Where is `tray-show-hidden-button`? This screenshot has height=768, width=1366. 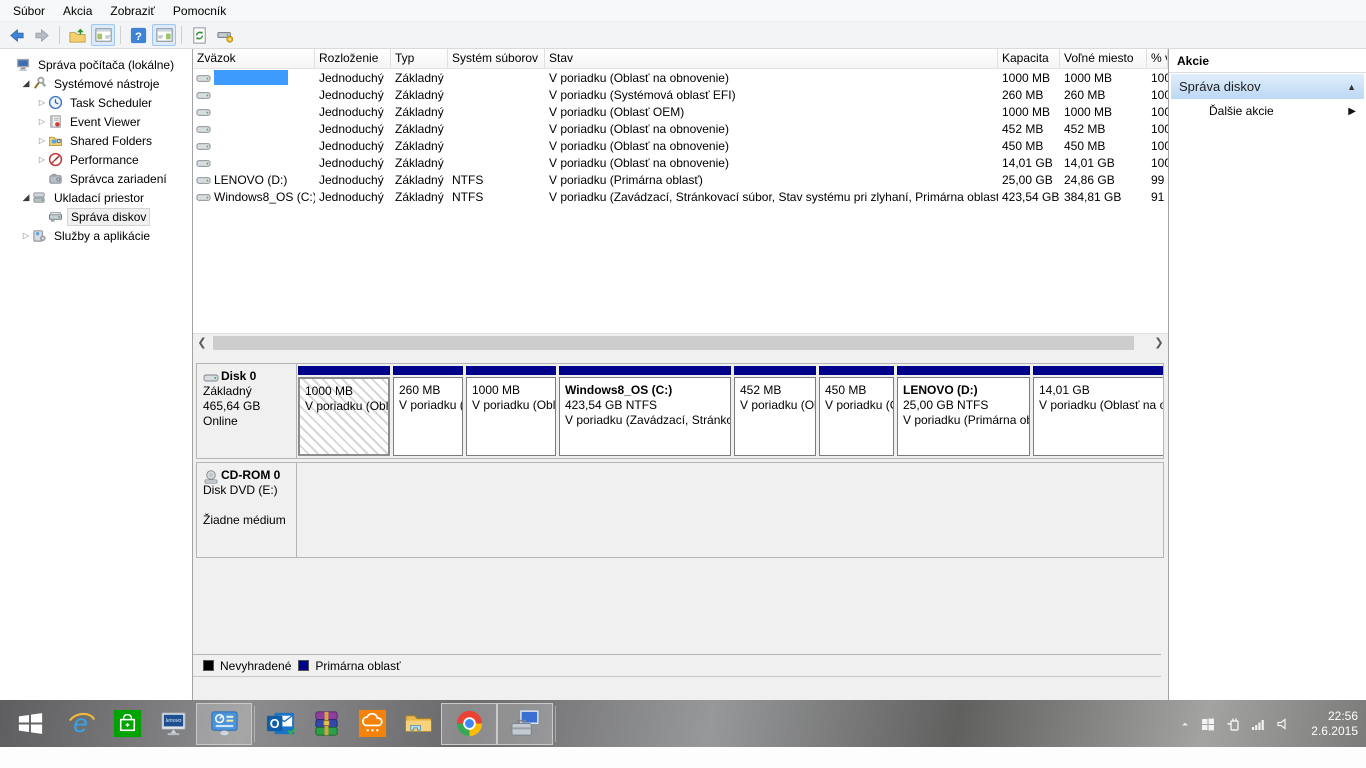
tray-show-hidden-button is located at coordinates (1185, 724).